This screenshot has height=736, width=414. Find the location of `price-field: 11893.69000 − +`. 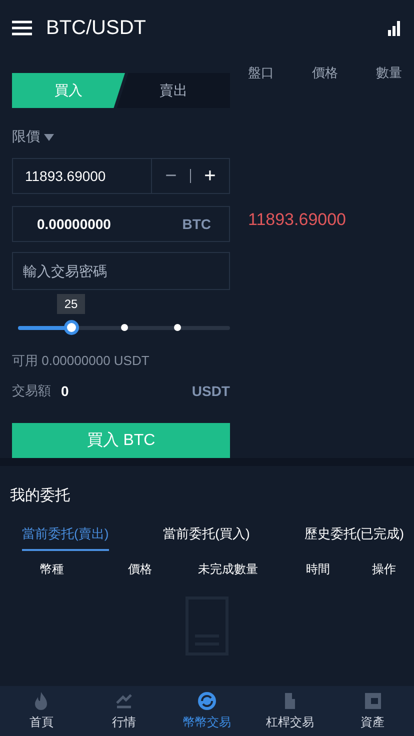

price-field: 11893.69000 − + is located at coordinates (121, 176).